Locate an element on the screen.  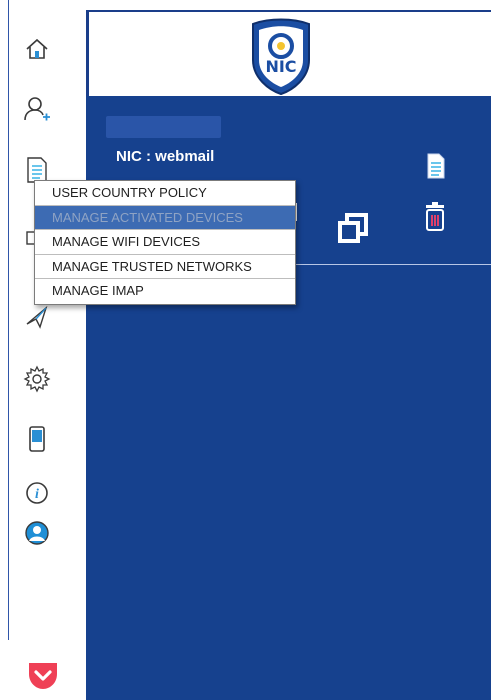
menu-item-user-country-policy: USER COUNTRY POLICY is located at coordinates (165, 193).